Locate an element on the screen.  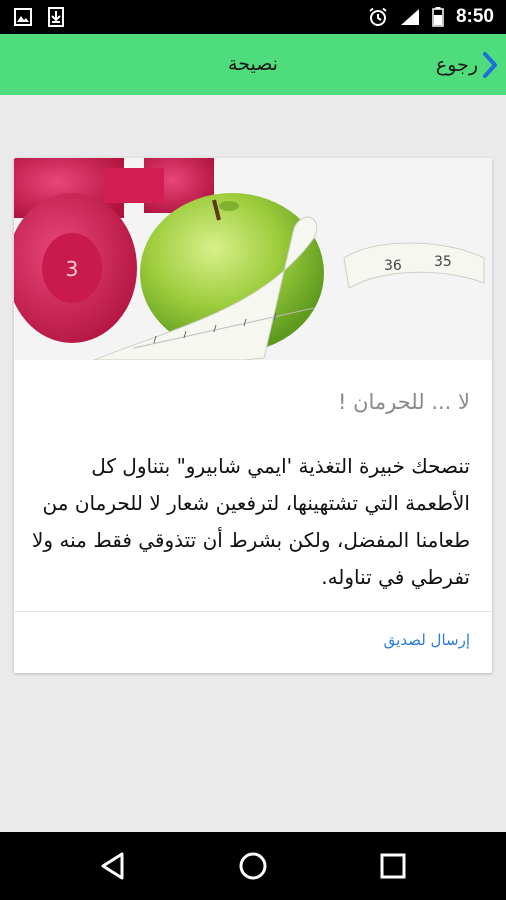
back-button: رجوع is located at coordinates (467, 65).